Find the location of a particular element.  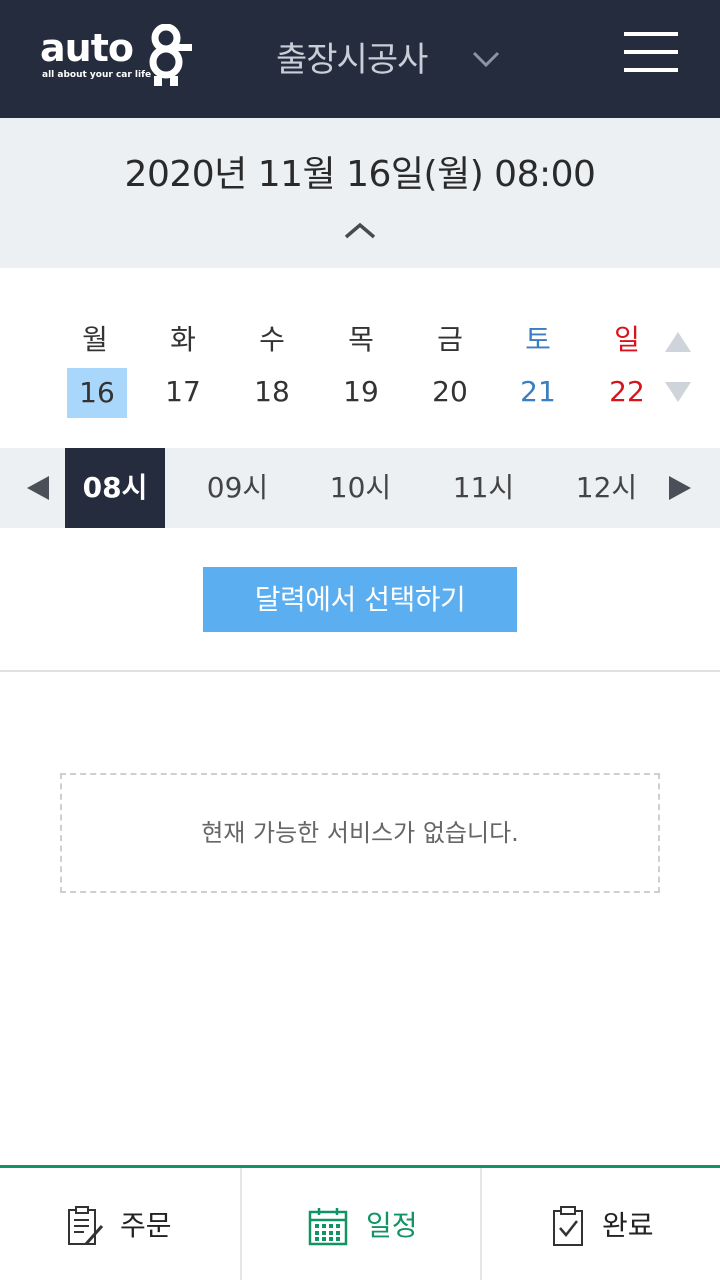

nav-label-schedule: 일정 is located at coordinates (392, 1225).